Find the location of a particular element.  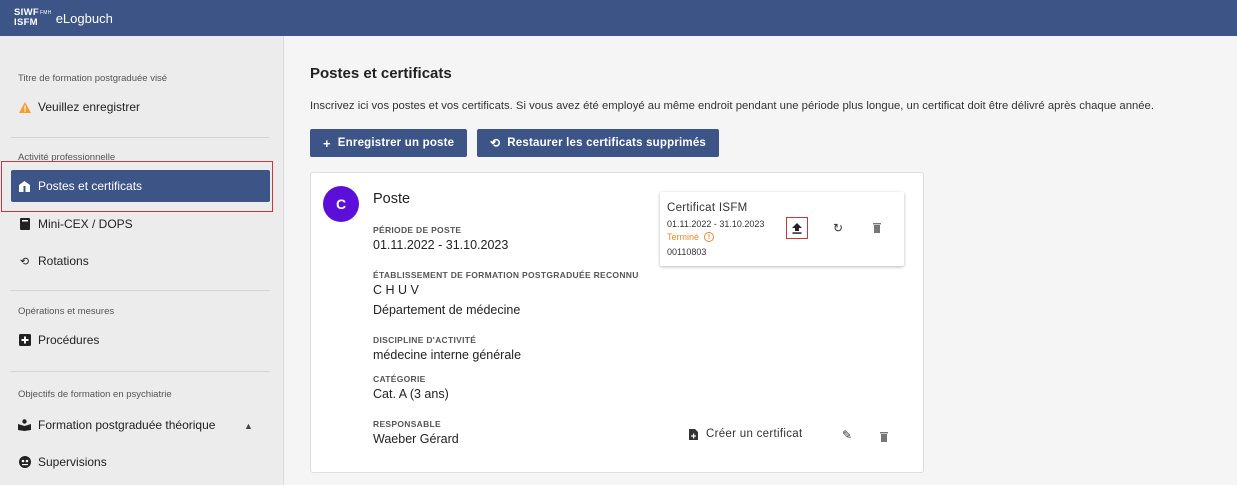

responsible-value: Waeber Gérard is located at coordinates (416, 439).